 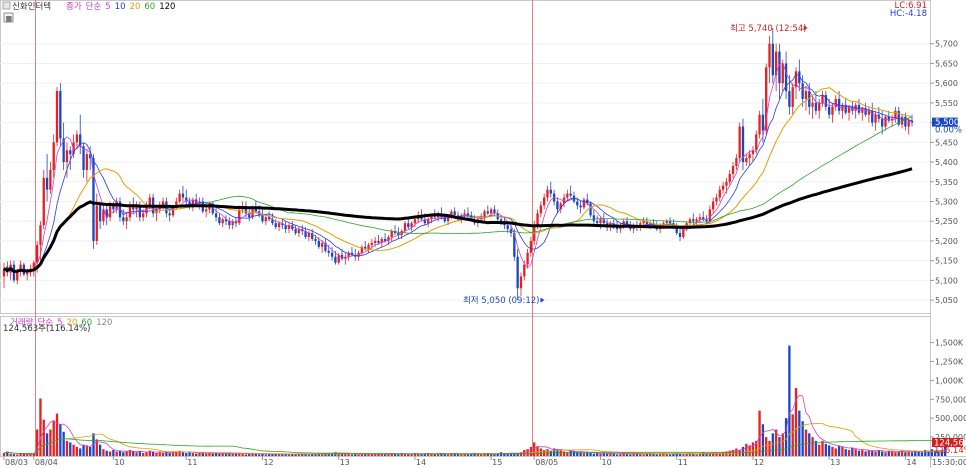 I want to click on volume-summary: 124,563주(116.14%), so click(x=46, y=329).